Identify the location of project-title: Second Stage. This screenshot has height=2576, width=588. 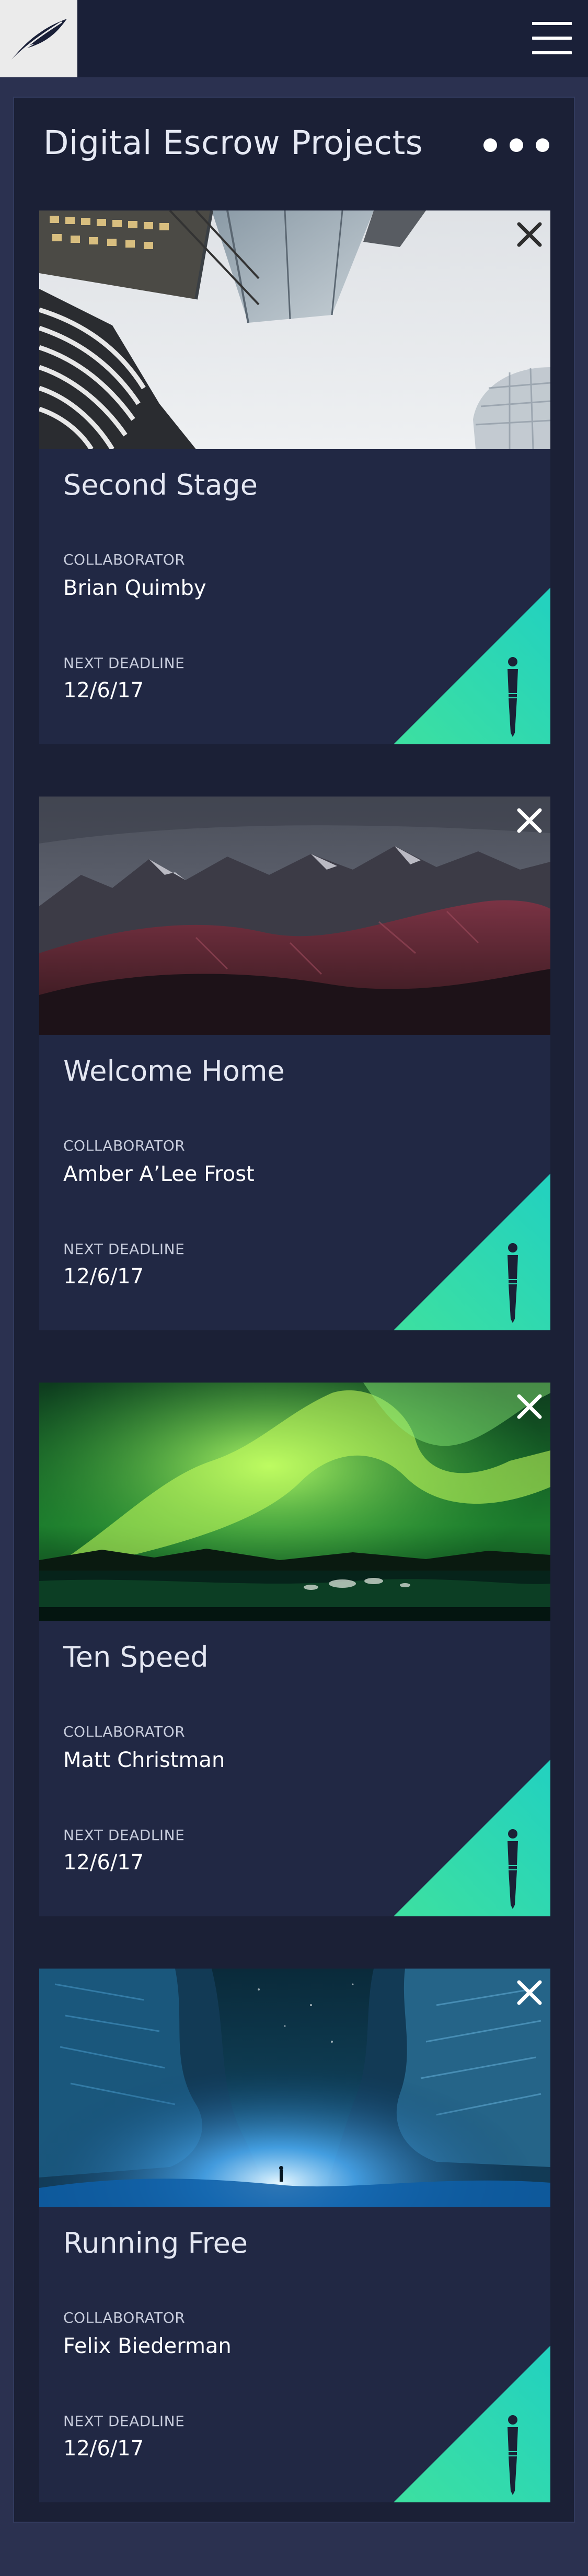
(160, 485).